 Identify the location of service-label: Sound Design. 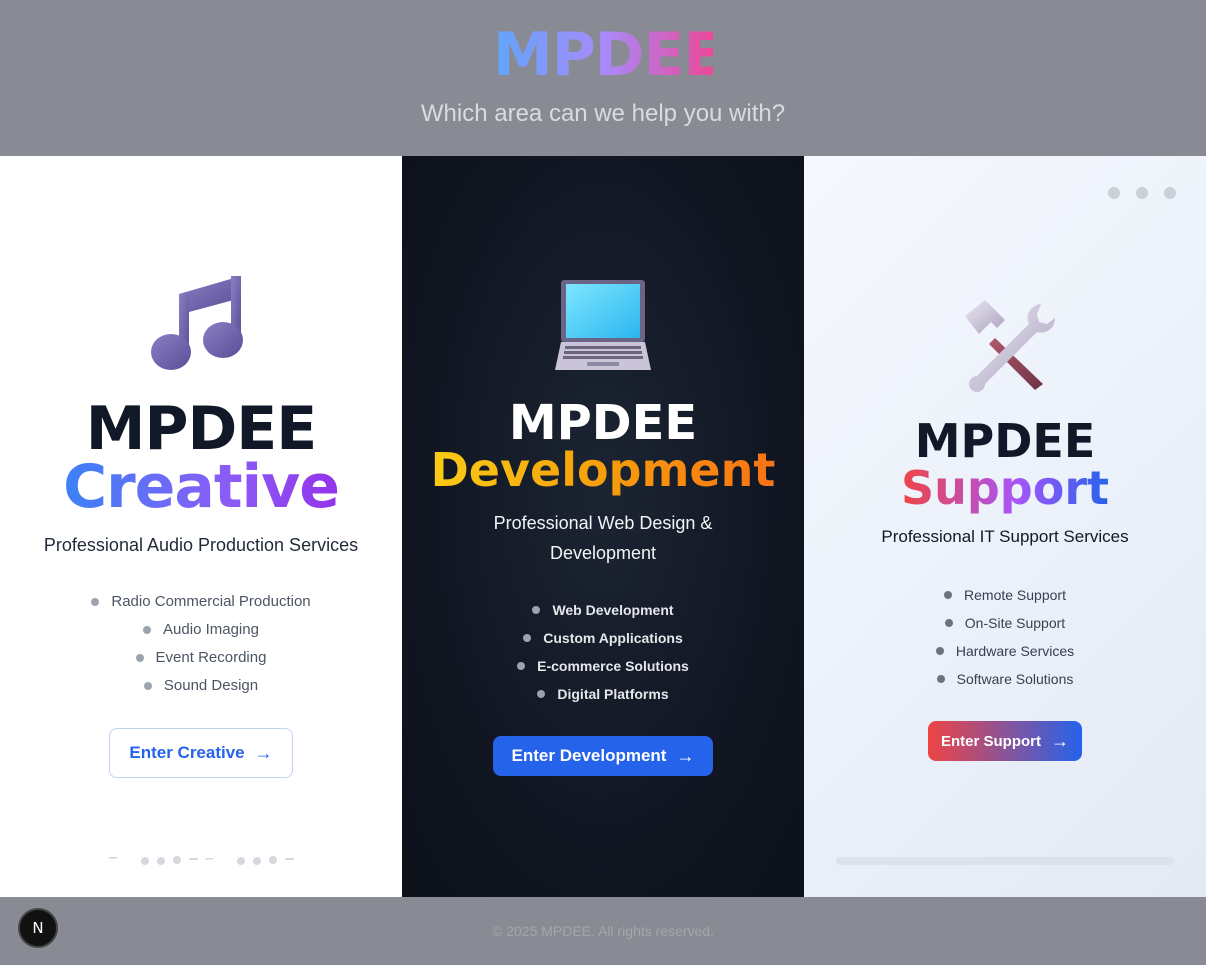
(211, 685).